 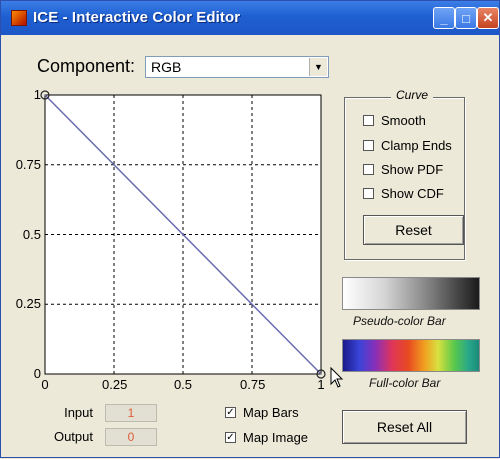 I want to click on x-tick-label: 0.25, so click(x=115, y=384).